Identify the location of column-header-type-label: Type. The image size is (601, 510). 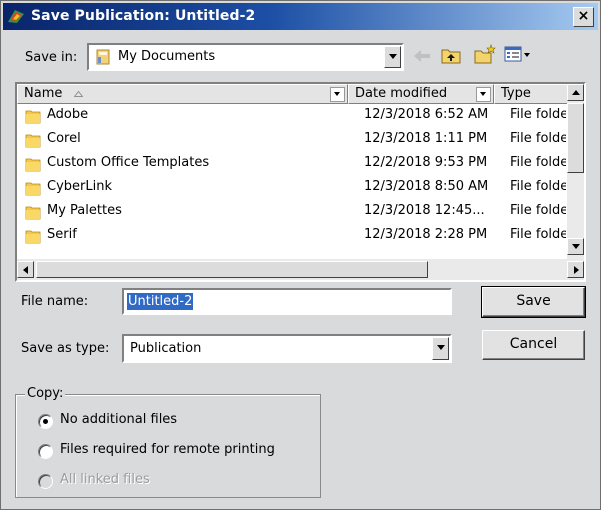
(516, 93).